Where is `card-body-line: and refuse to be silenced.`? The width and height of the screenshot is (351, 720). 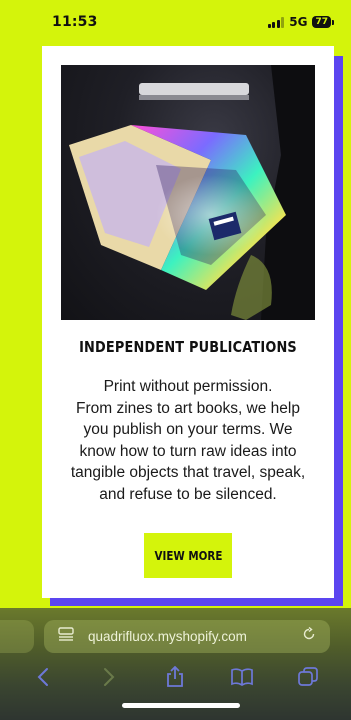
card-body-line: and refuse to be silenced. is located at coordinates (188, 494).